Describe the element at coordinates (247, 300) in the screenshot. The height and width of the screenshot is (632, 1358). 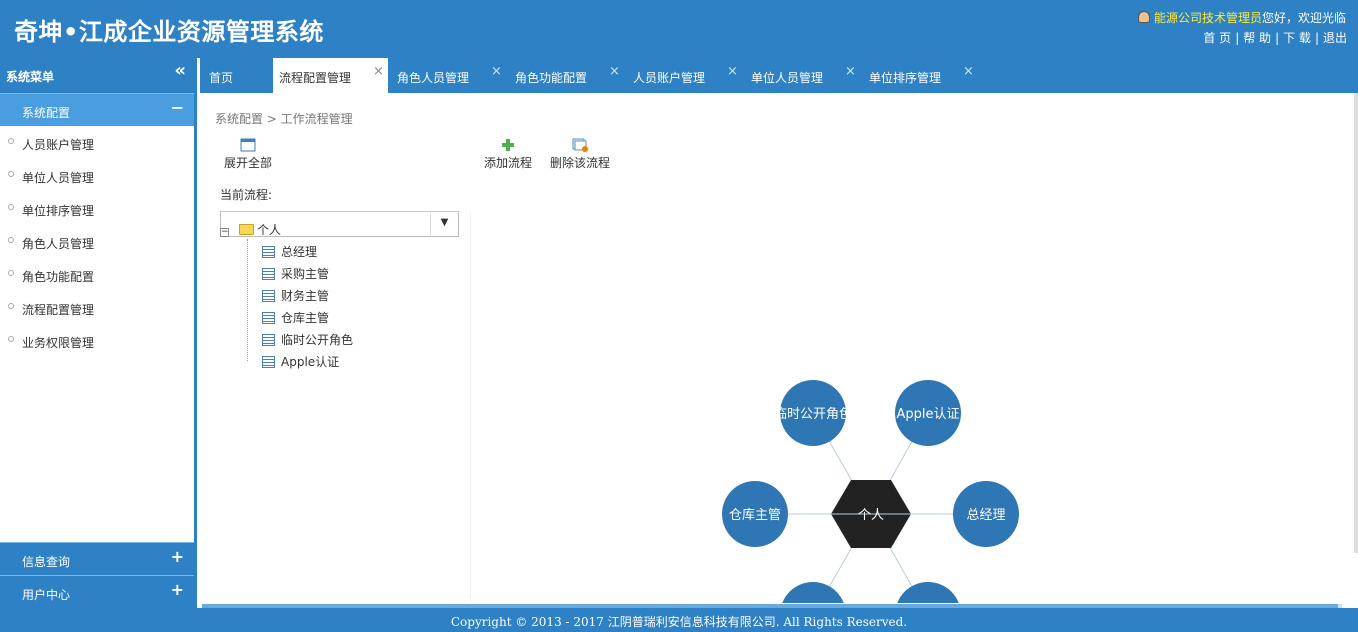
I see `tree-connector` at that location.